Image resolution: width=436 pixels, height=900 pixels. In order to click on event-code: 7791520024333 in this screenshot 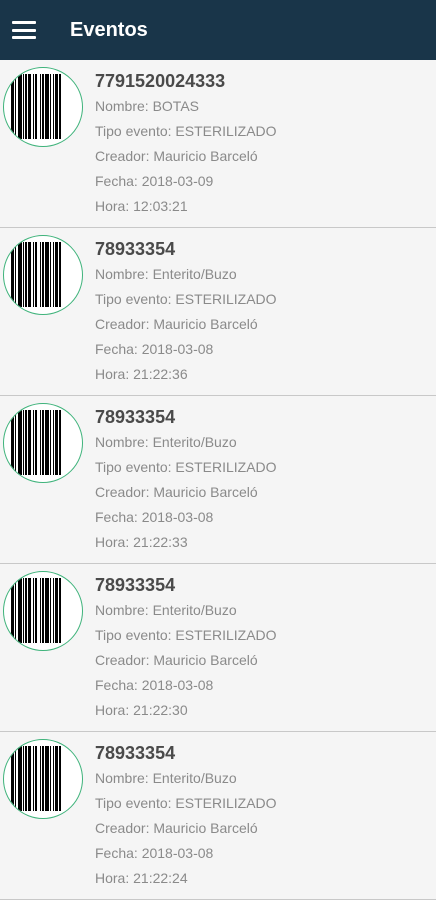, I will do `click(160, 81)`.